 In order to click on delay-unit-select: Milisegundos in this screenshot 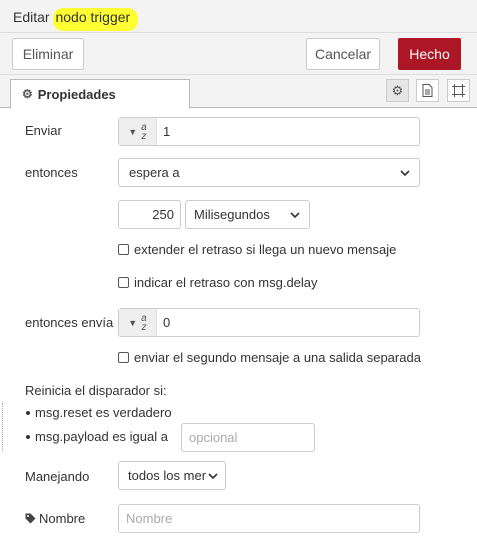, I will do `click(247, 214)`.